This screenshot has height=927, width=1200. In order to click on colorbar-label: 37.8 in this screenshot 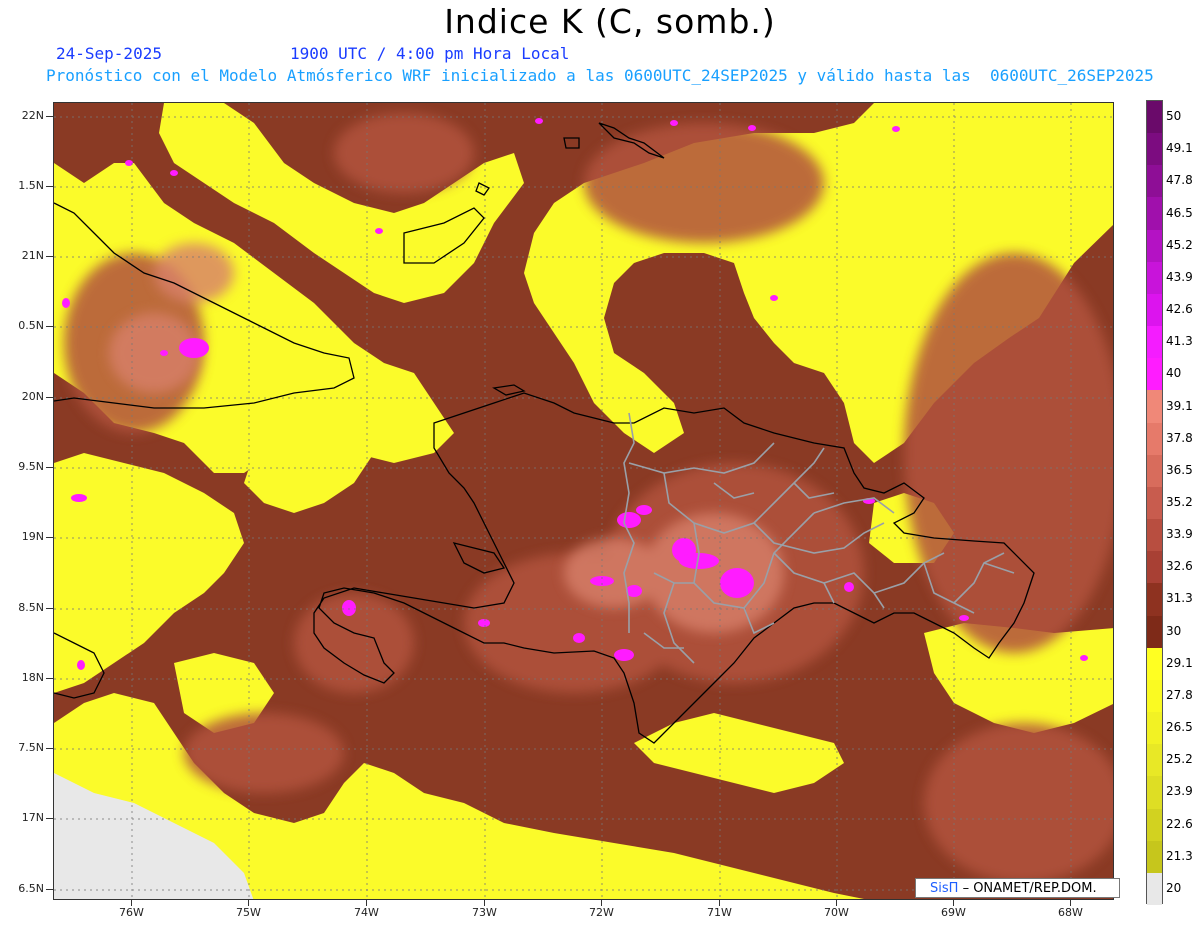, I will do `click(1179, 437)`.